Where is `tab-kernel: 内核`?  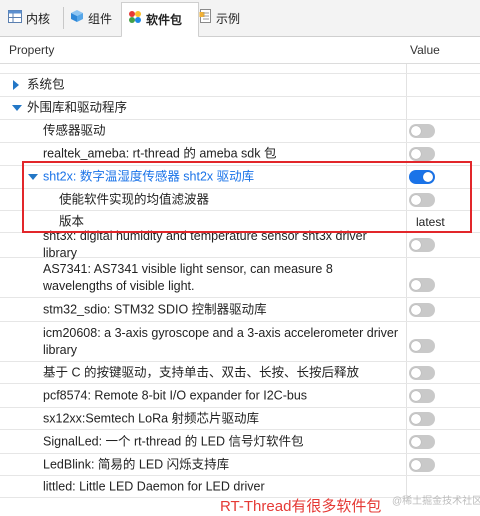
tab-kernel: 内核 is located at coordinates (29, 18).